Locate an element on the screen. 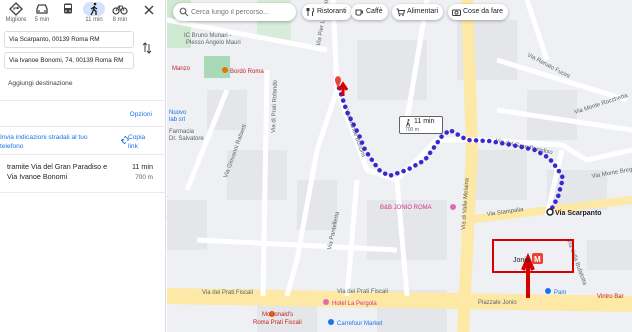  street-label: Via Monte Bregagno is located at coordinates (611, 172).